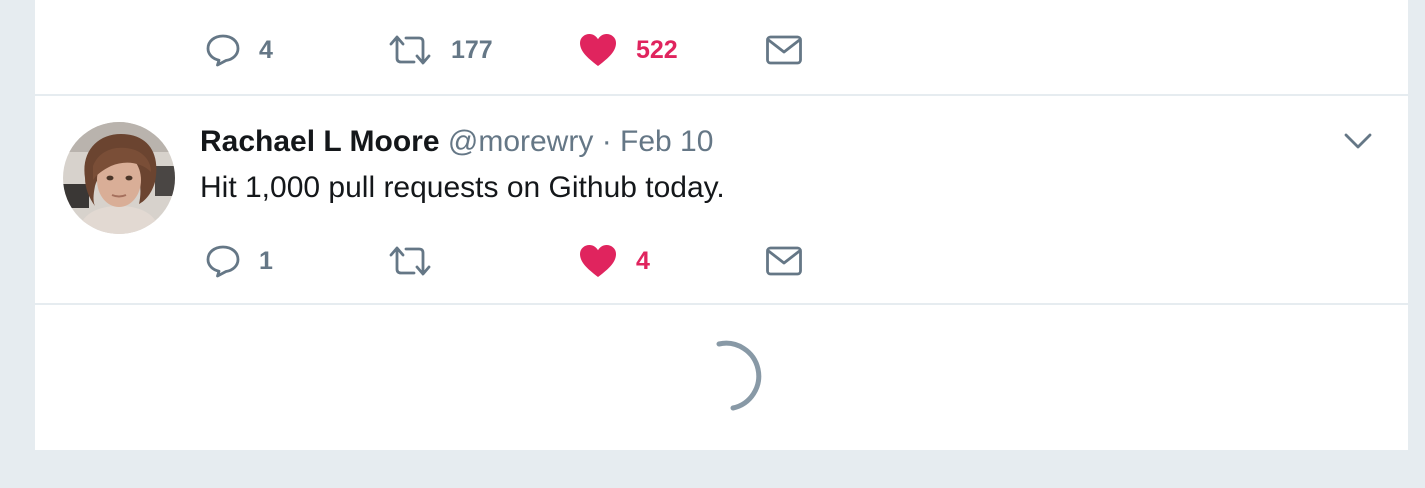 This screenshot has height=488, width=1425. I want to click on reply-count: 4, so click(266, 49).